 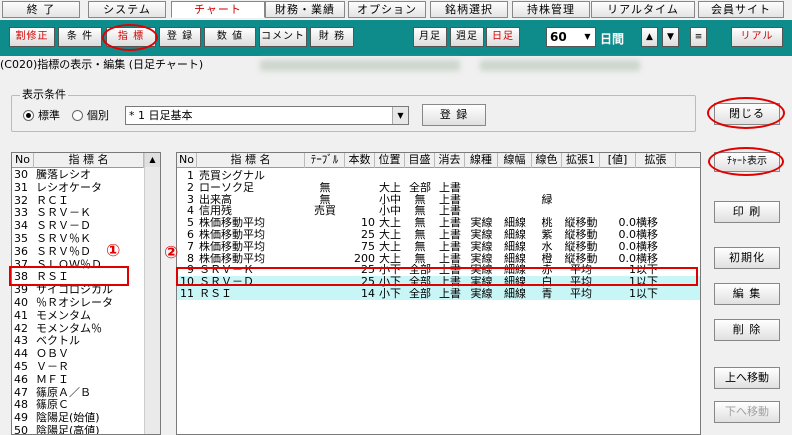 I want to click on table-header-cell: 線種, so click(x=481, y=160).